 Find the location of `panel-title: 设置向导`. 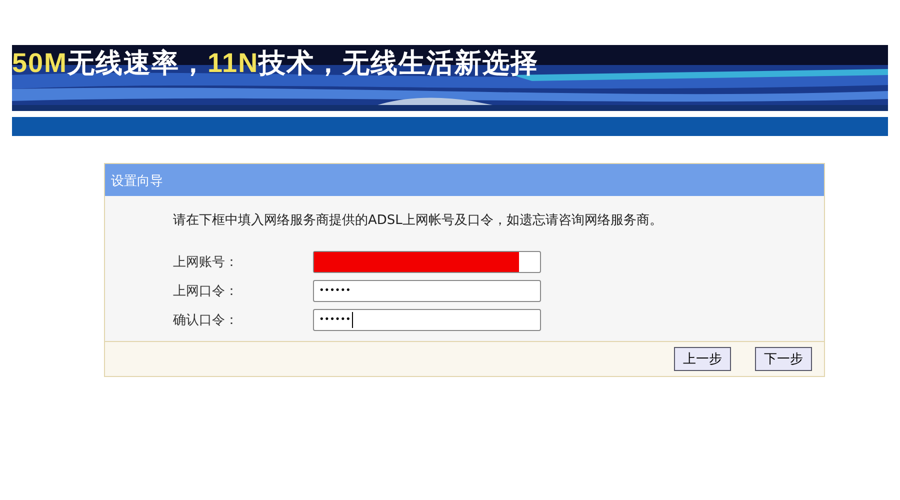

panel-title: 设置向导 is located at coordinates (464, 180).